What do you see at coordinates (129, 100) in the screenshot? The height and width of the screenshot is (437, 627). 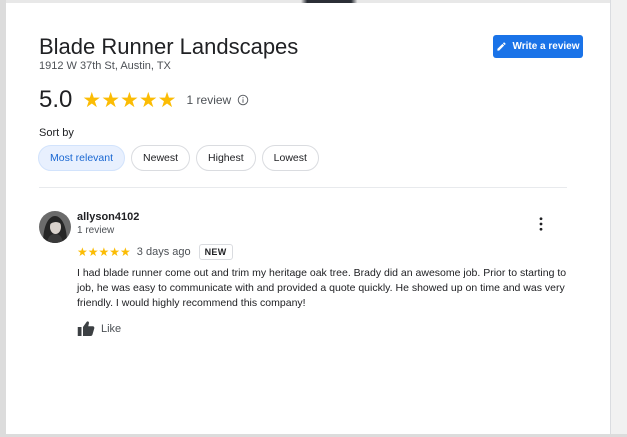 I see `rating-stars: ★★★★★` at bounding box center [129, 100].